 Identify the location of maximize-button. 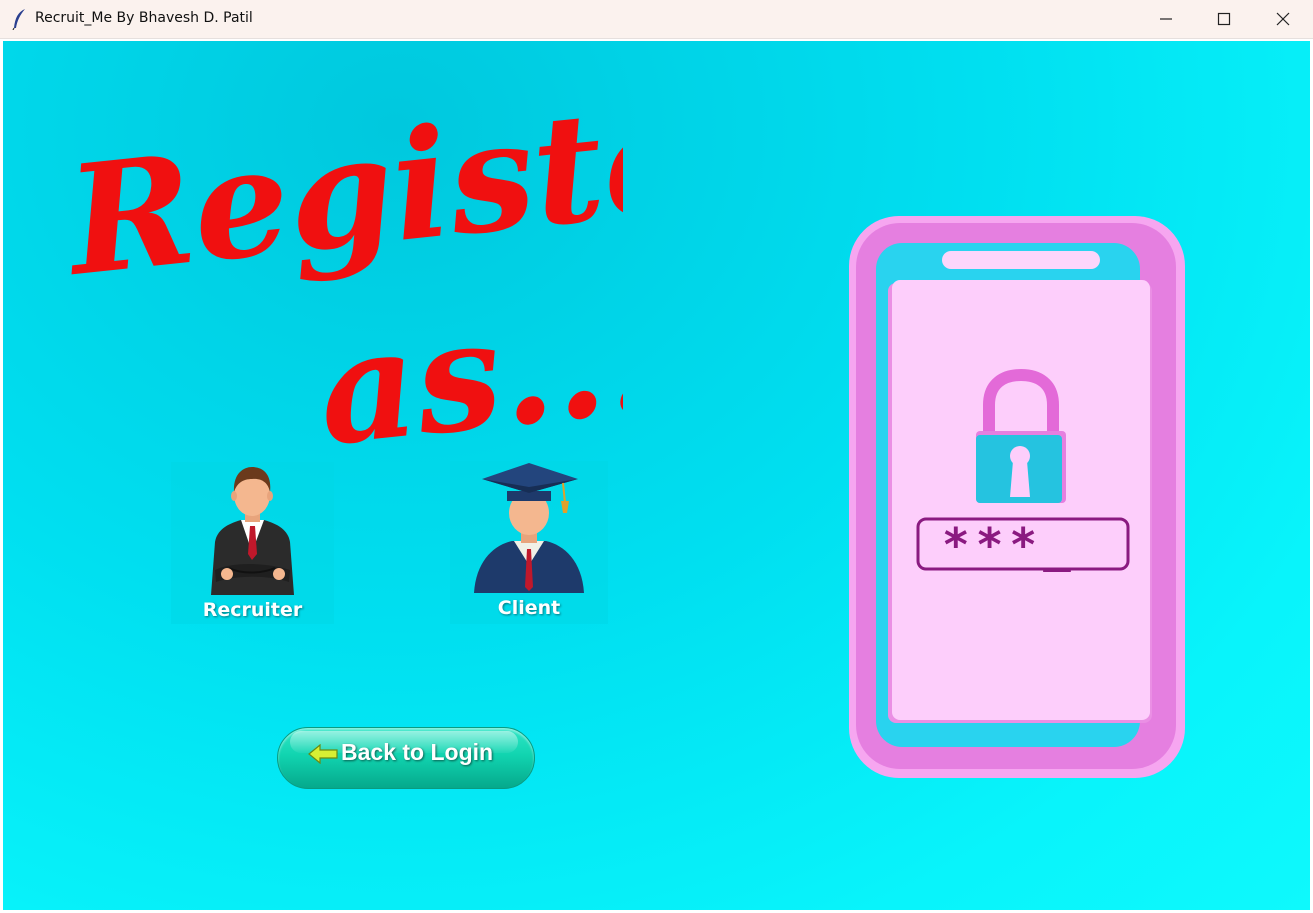
(1224, 19).